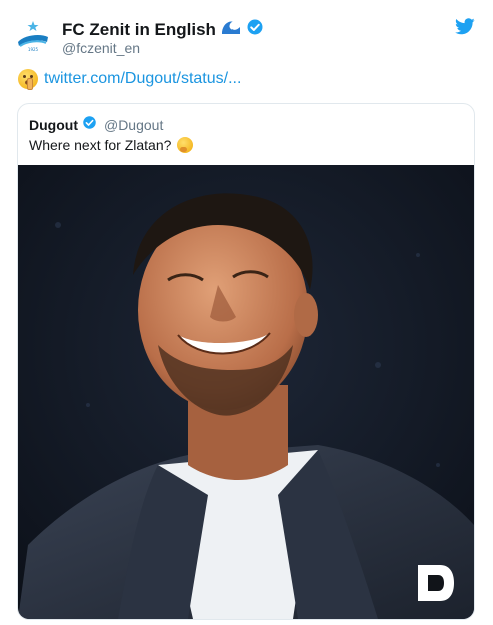  What do you see at coordinates (33, 49) in the screenshot?
I see `svg-text: 1925` at bounding box center [33, 49].